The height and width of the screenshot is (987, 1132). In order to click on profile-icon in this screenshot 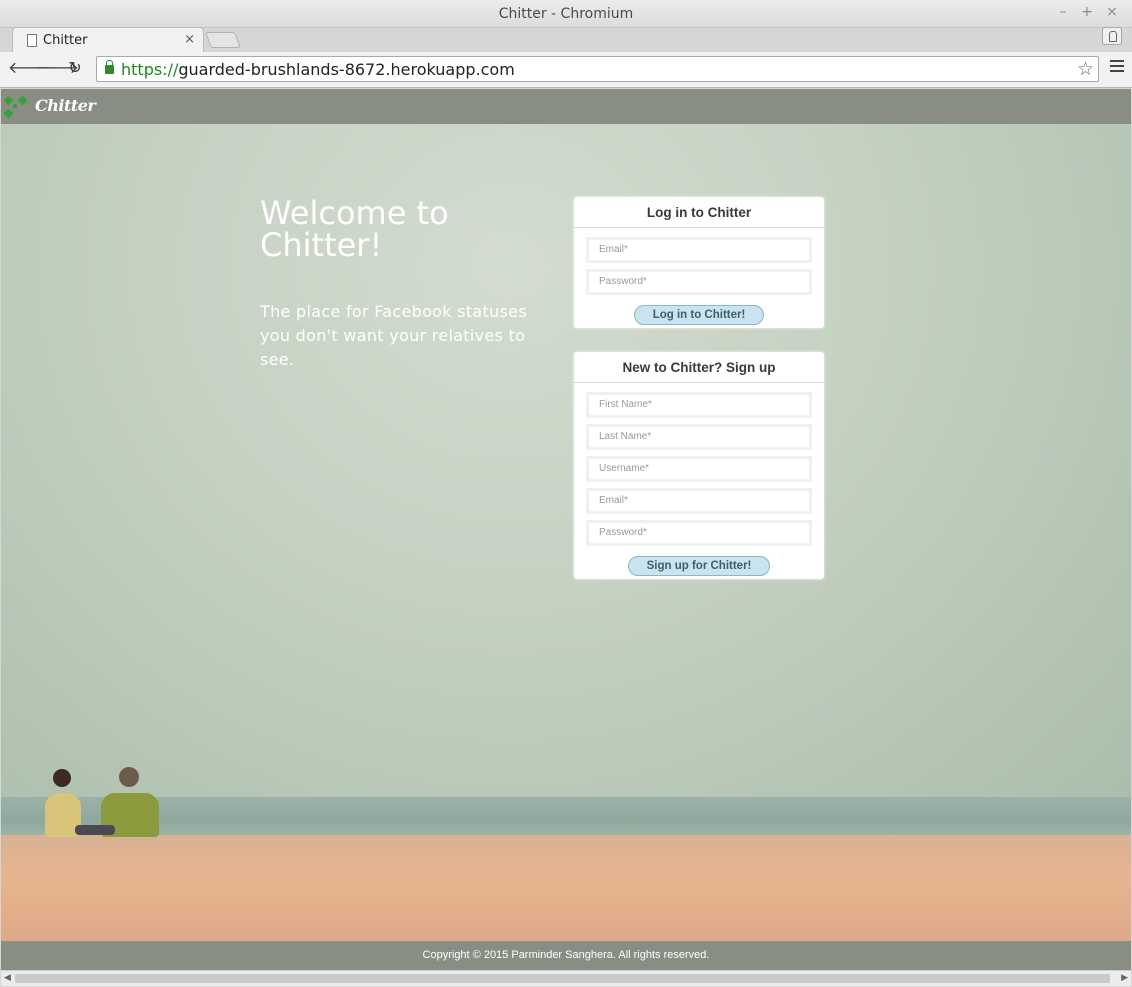, I will do `click(1112, 36)`.